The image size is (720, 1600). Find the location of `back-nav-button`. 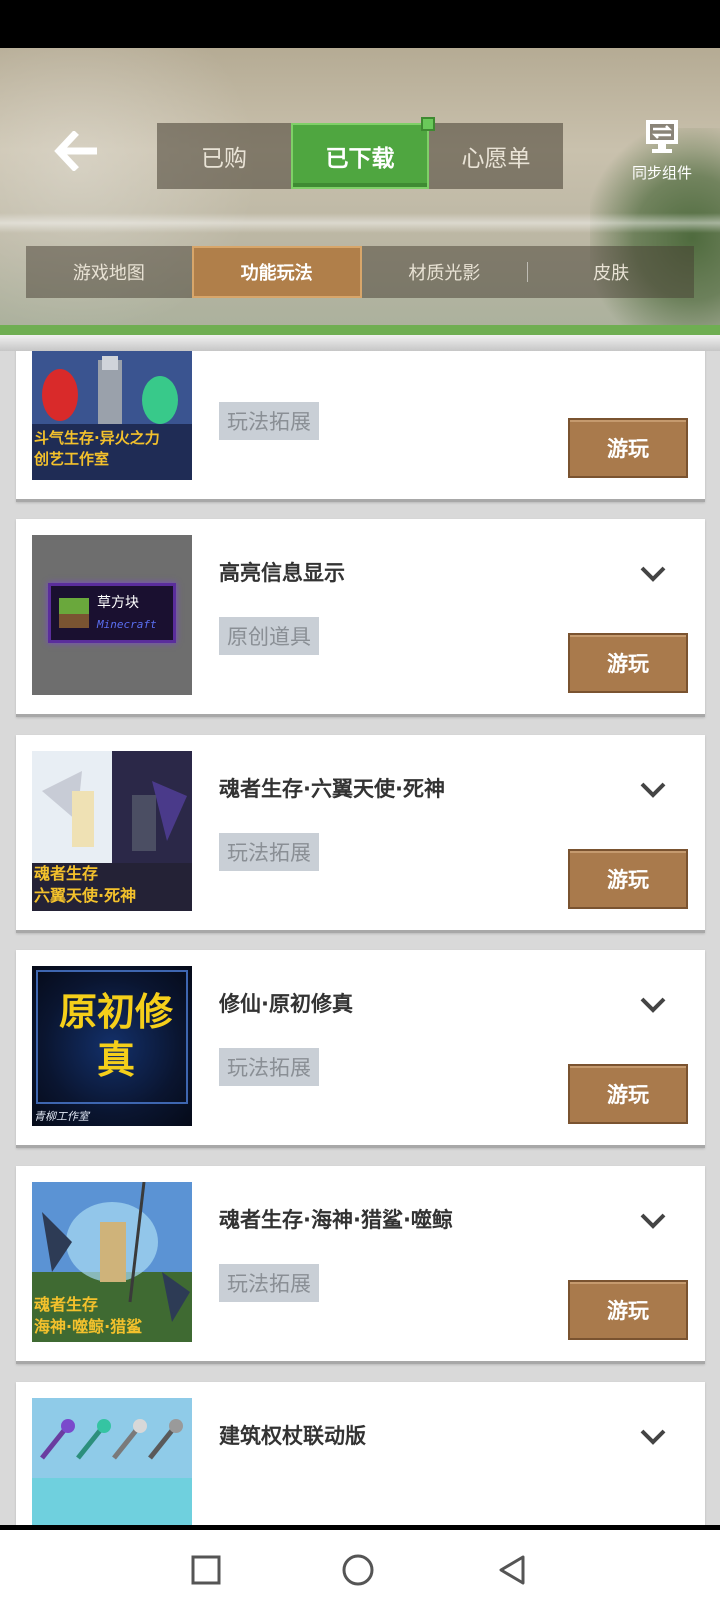

back-nav-button is located at coordinates (512, 1570).